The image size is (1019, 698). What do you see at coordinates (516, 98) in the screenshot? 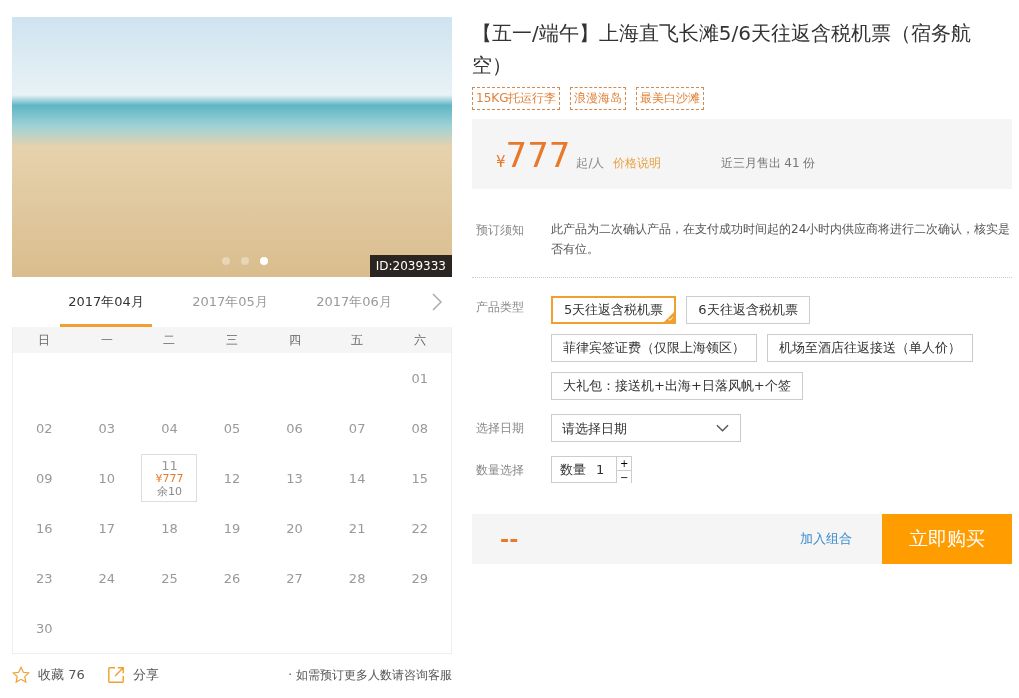
I see `feature-tag: 15KG托运行李` at bounding box center [516, 98].